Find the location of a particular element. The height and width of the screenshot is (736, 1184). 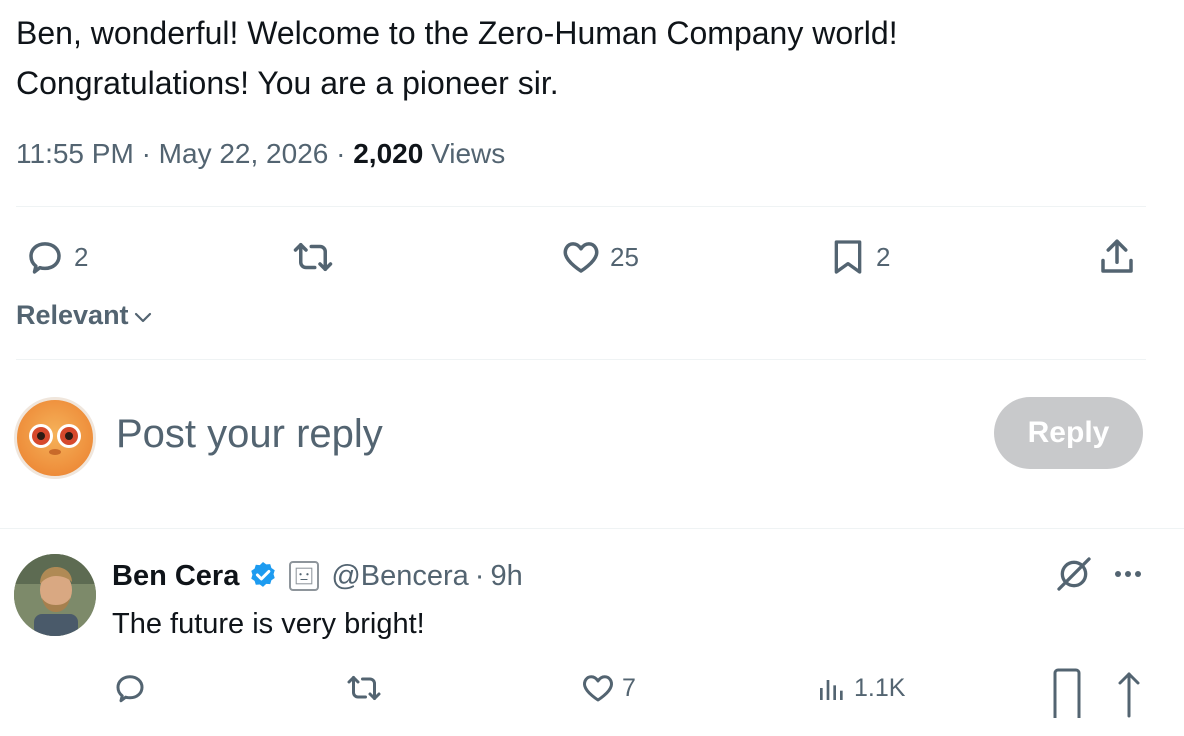

reply-button: Reply is located at coordinates (1068, 433).